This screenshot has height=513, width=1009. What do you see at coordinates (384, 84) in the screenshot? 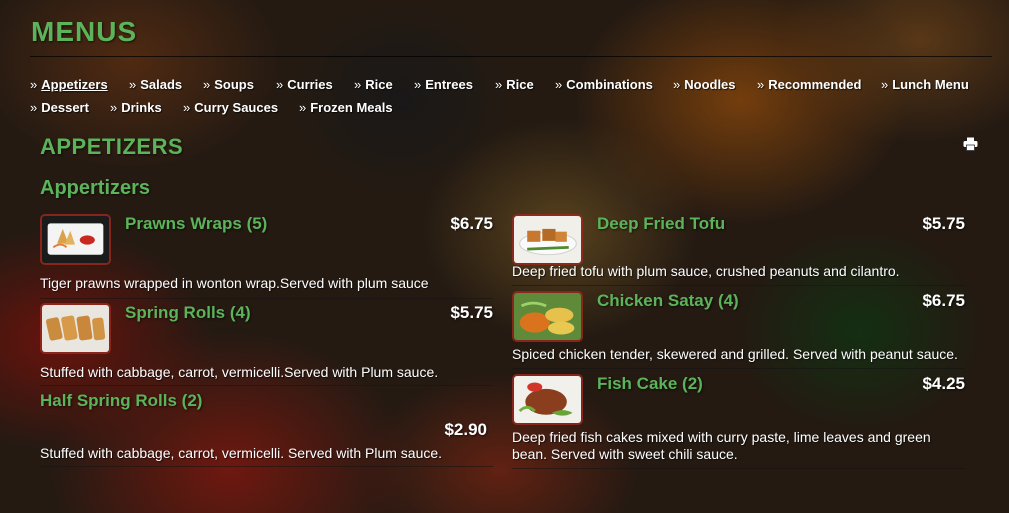
I see `nav-item-rice: » Rice` at bounding box center [384, 84].